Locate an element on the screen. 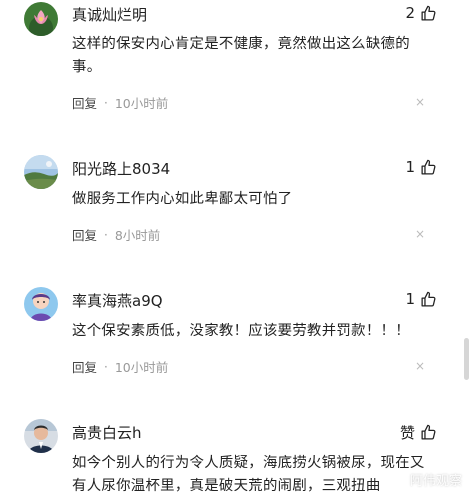 This screenshot has width=470, height=498. comment-meta: 回复 · 8小时前 is located at coordinates (116, 234).